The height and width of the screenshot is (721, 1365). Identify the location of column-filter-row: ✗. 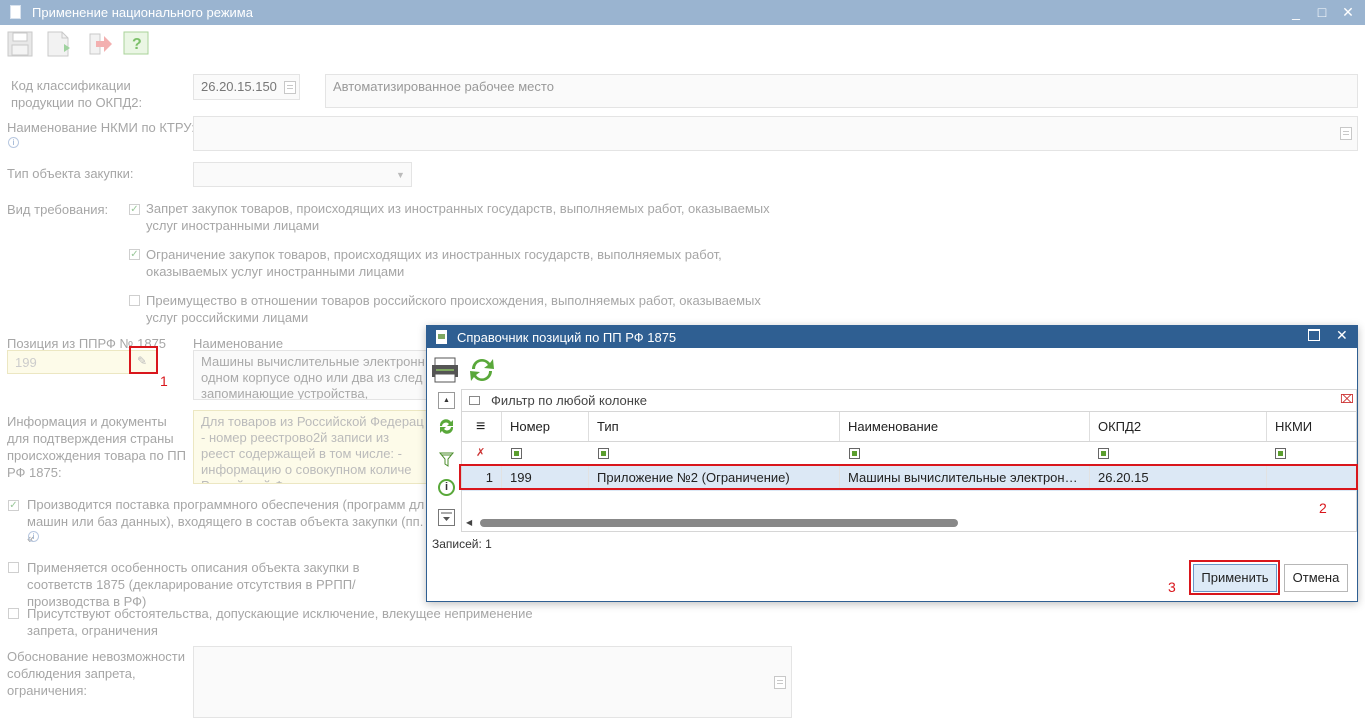
(909, 453).